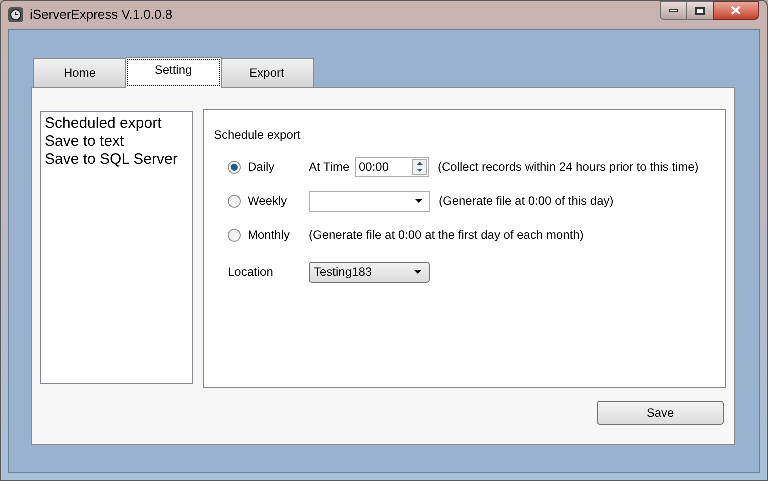 This screenshot has height=481, width=768. What do you see at coordinates (116, 160) in the screenshot?
I see `list-item: Save to SQL Server` at bounding box center [116, 160].